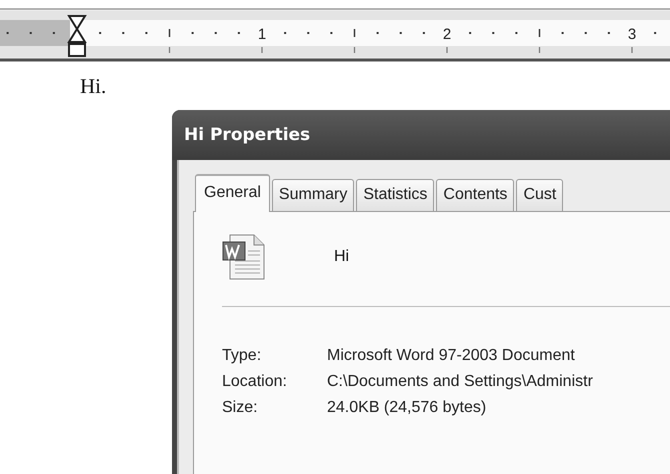 The height and width of the screenshot is (474, 670). What do you see at coordinates (262, 34) in the screenshot?
I see `ruler-number: 1` at bounding box center [262, 34].